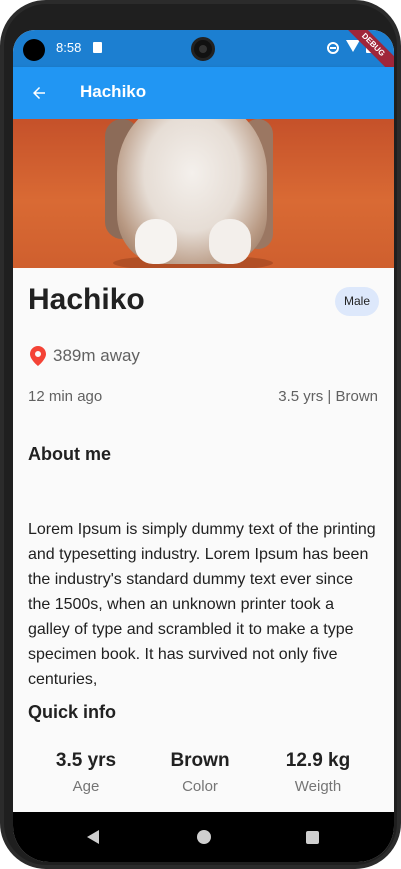  What do you see at coordinates (200, 772) in the screenshot?
I see `stat-color: Brown Color` at bounding box center [200, 772].